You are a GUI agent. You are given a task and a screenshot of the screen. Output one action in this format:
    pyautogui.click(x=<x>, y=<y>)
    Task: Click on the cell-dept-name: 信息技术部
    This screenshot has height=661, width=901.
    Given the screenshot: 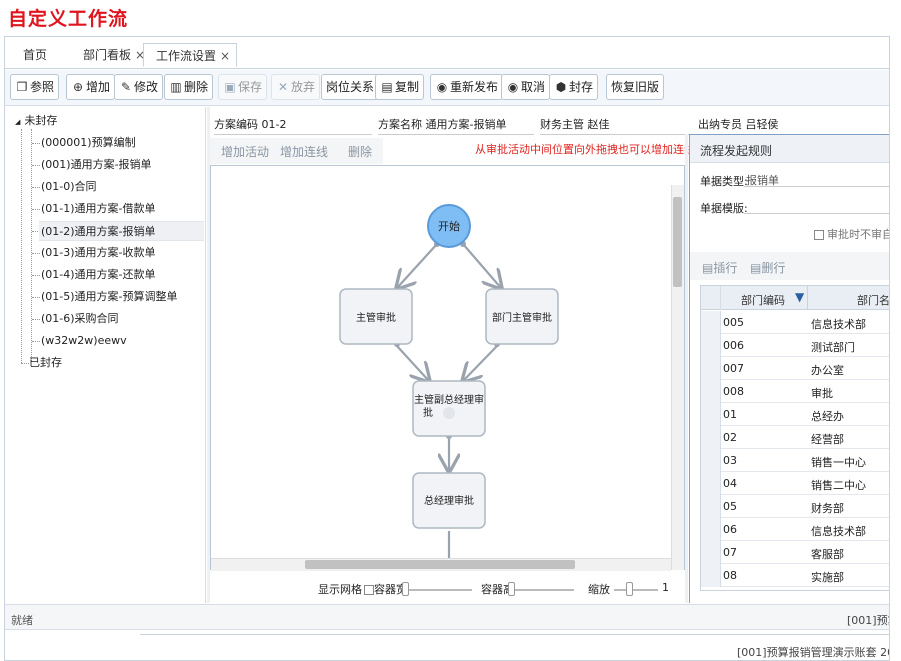 What is the action you would take?
    pyautogui.click(x=838, y=531)
    